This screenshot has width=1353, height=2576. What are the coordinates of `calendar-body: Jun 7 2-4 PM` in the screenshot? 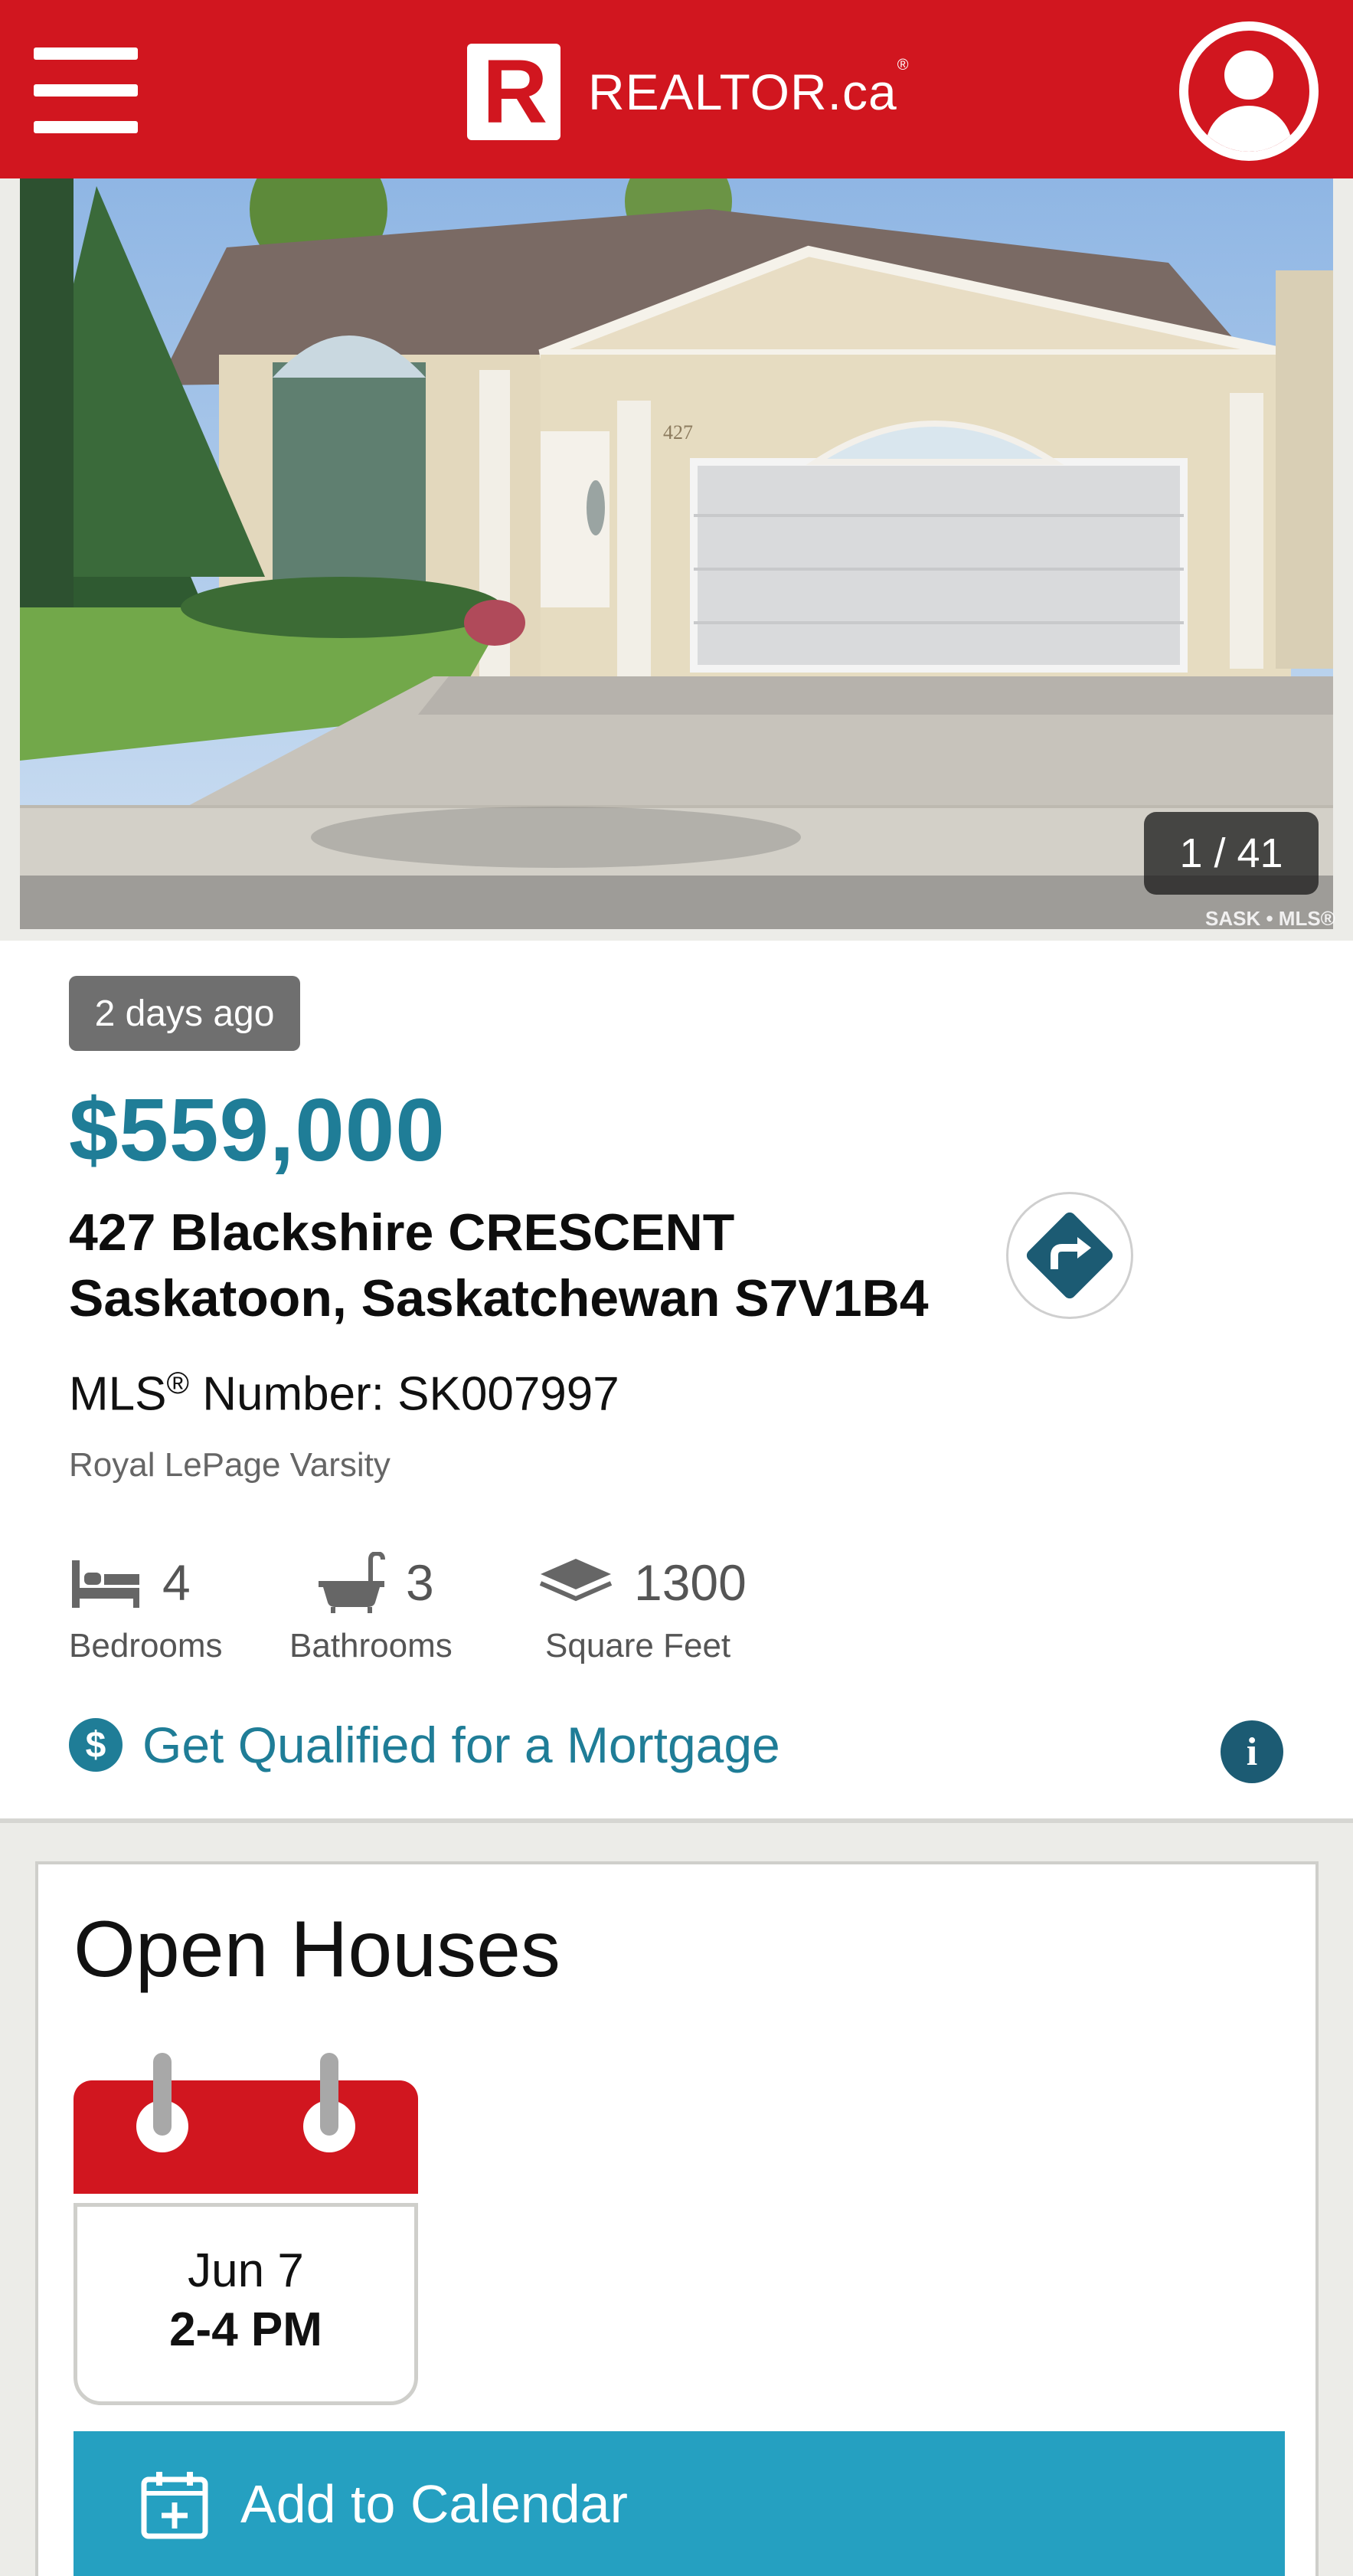 It's located at (246, 2304).